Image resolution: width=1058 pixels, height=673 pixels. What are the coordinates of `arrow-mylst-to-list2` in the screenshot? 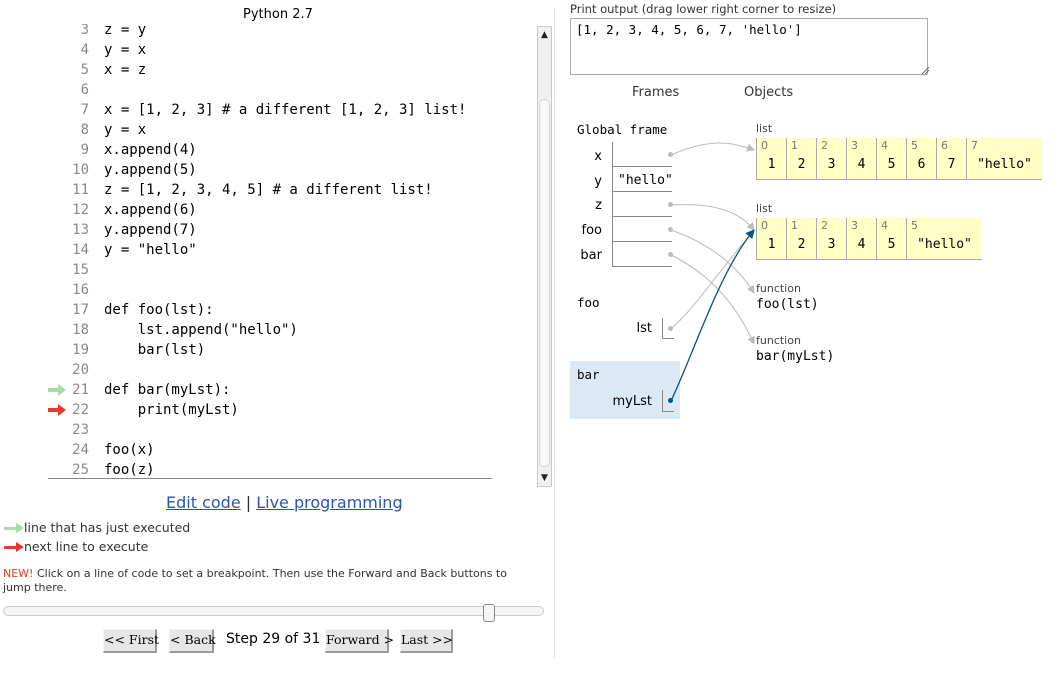 It's located at (712, 315).